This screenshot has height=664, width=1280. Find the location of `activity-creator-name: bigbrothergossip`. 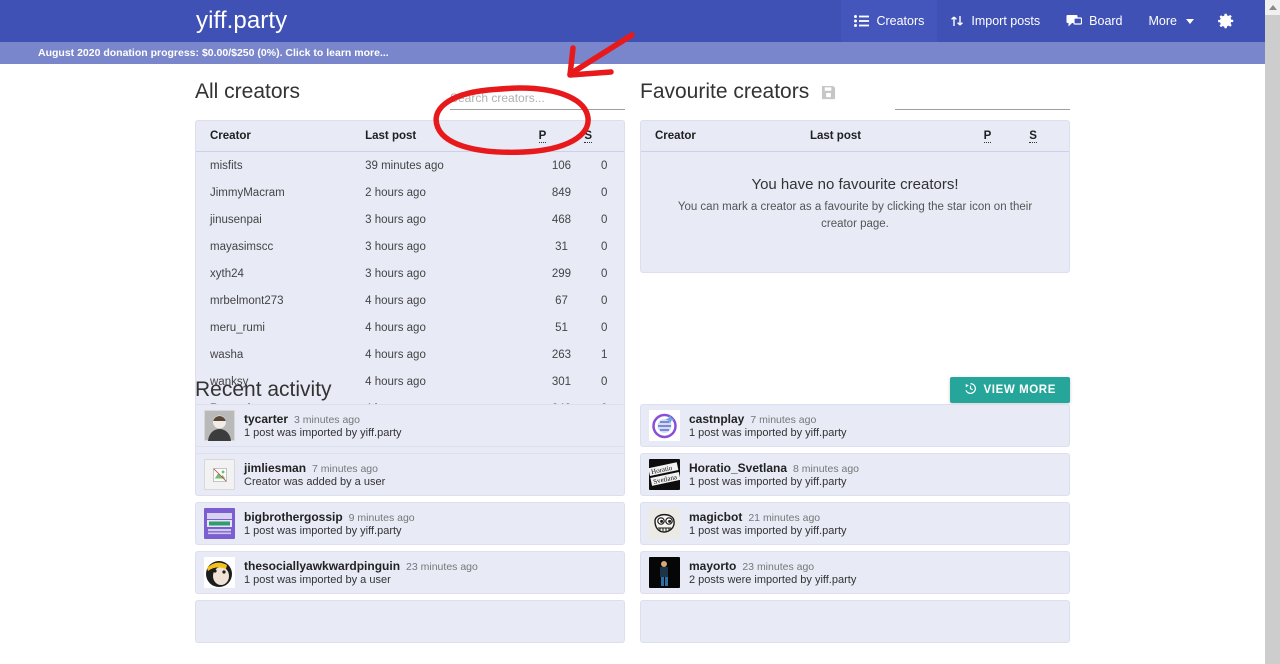

activity-creator-name: bigbrothergossip is located at coordinates (293, 517).